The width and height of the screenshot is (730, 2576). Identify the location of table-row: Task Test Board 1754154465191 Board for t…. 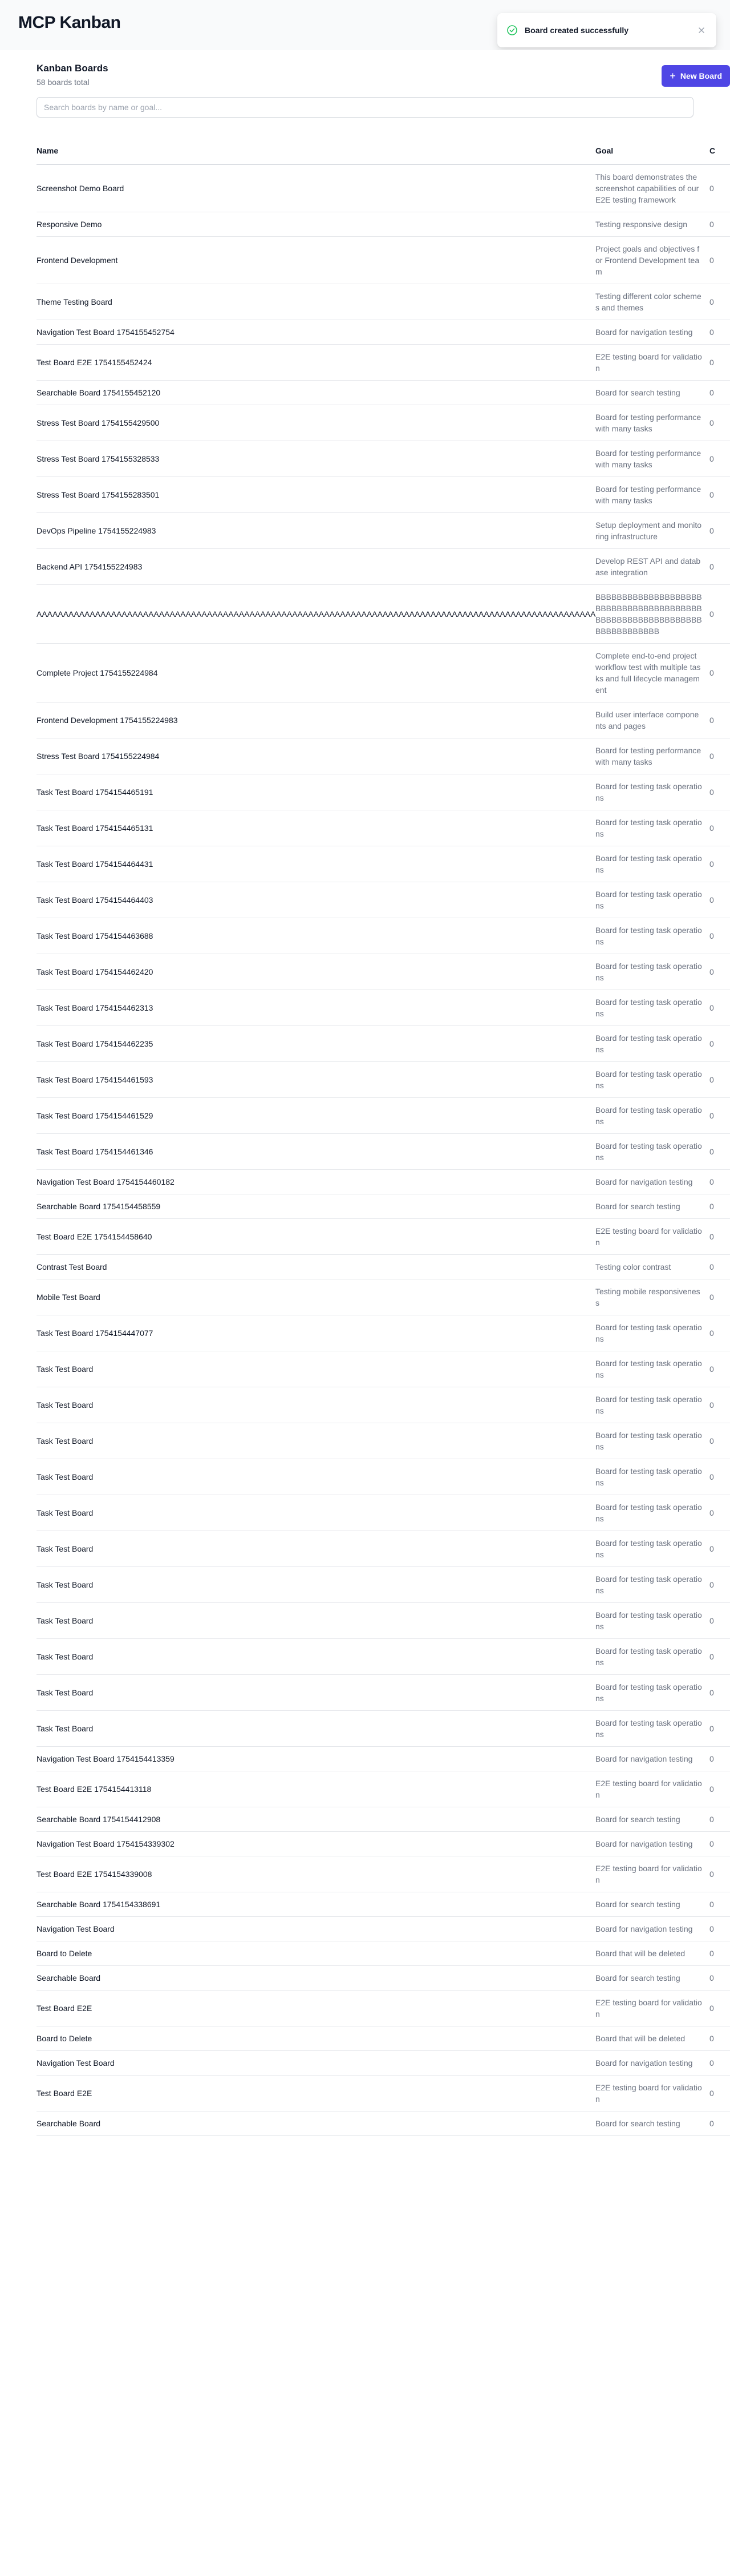
(383, 792).